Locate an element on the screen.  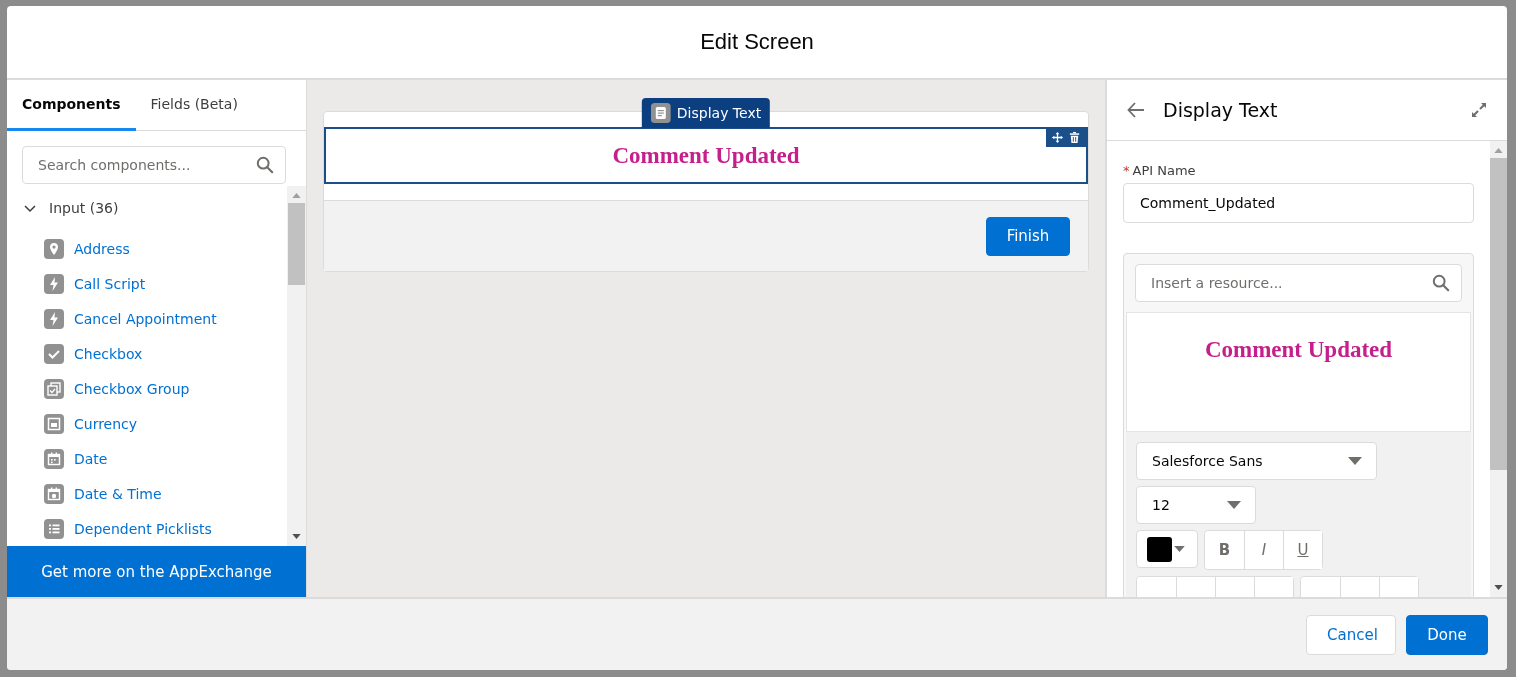
component-link: Address is located at coordinates (102, 248).